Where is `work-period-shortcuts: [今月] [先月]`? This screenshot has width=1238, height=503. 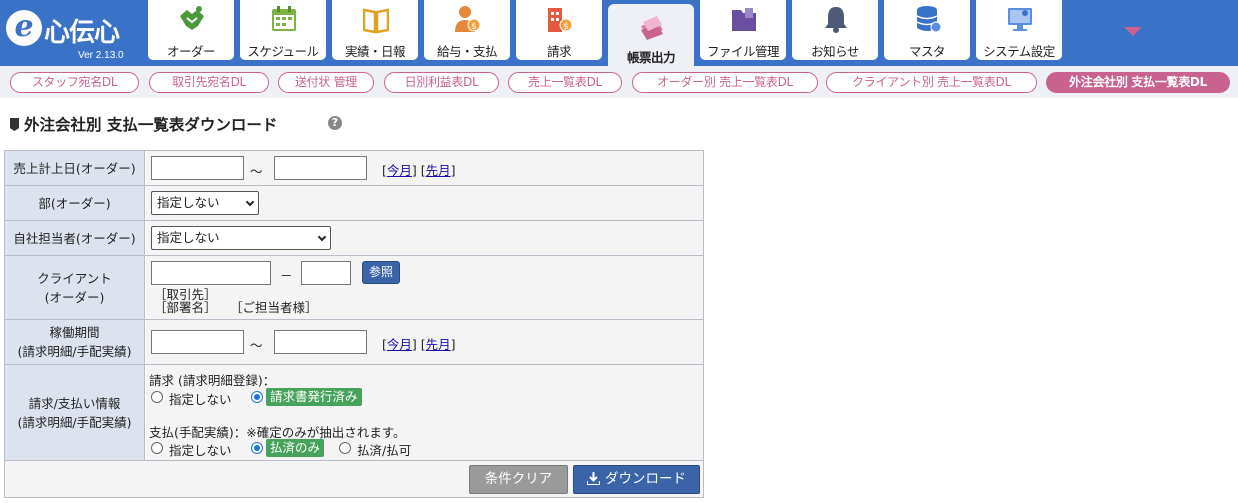 work-period-shortcuts: [今月] [先月] is located at coordinates (419, 344).